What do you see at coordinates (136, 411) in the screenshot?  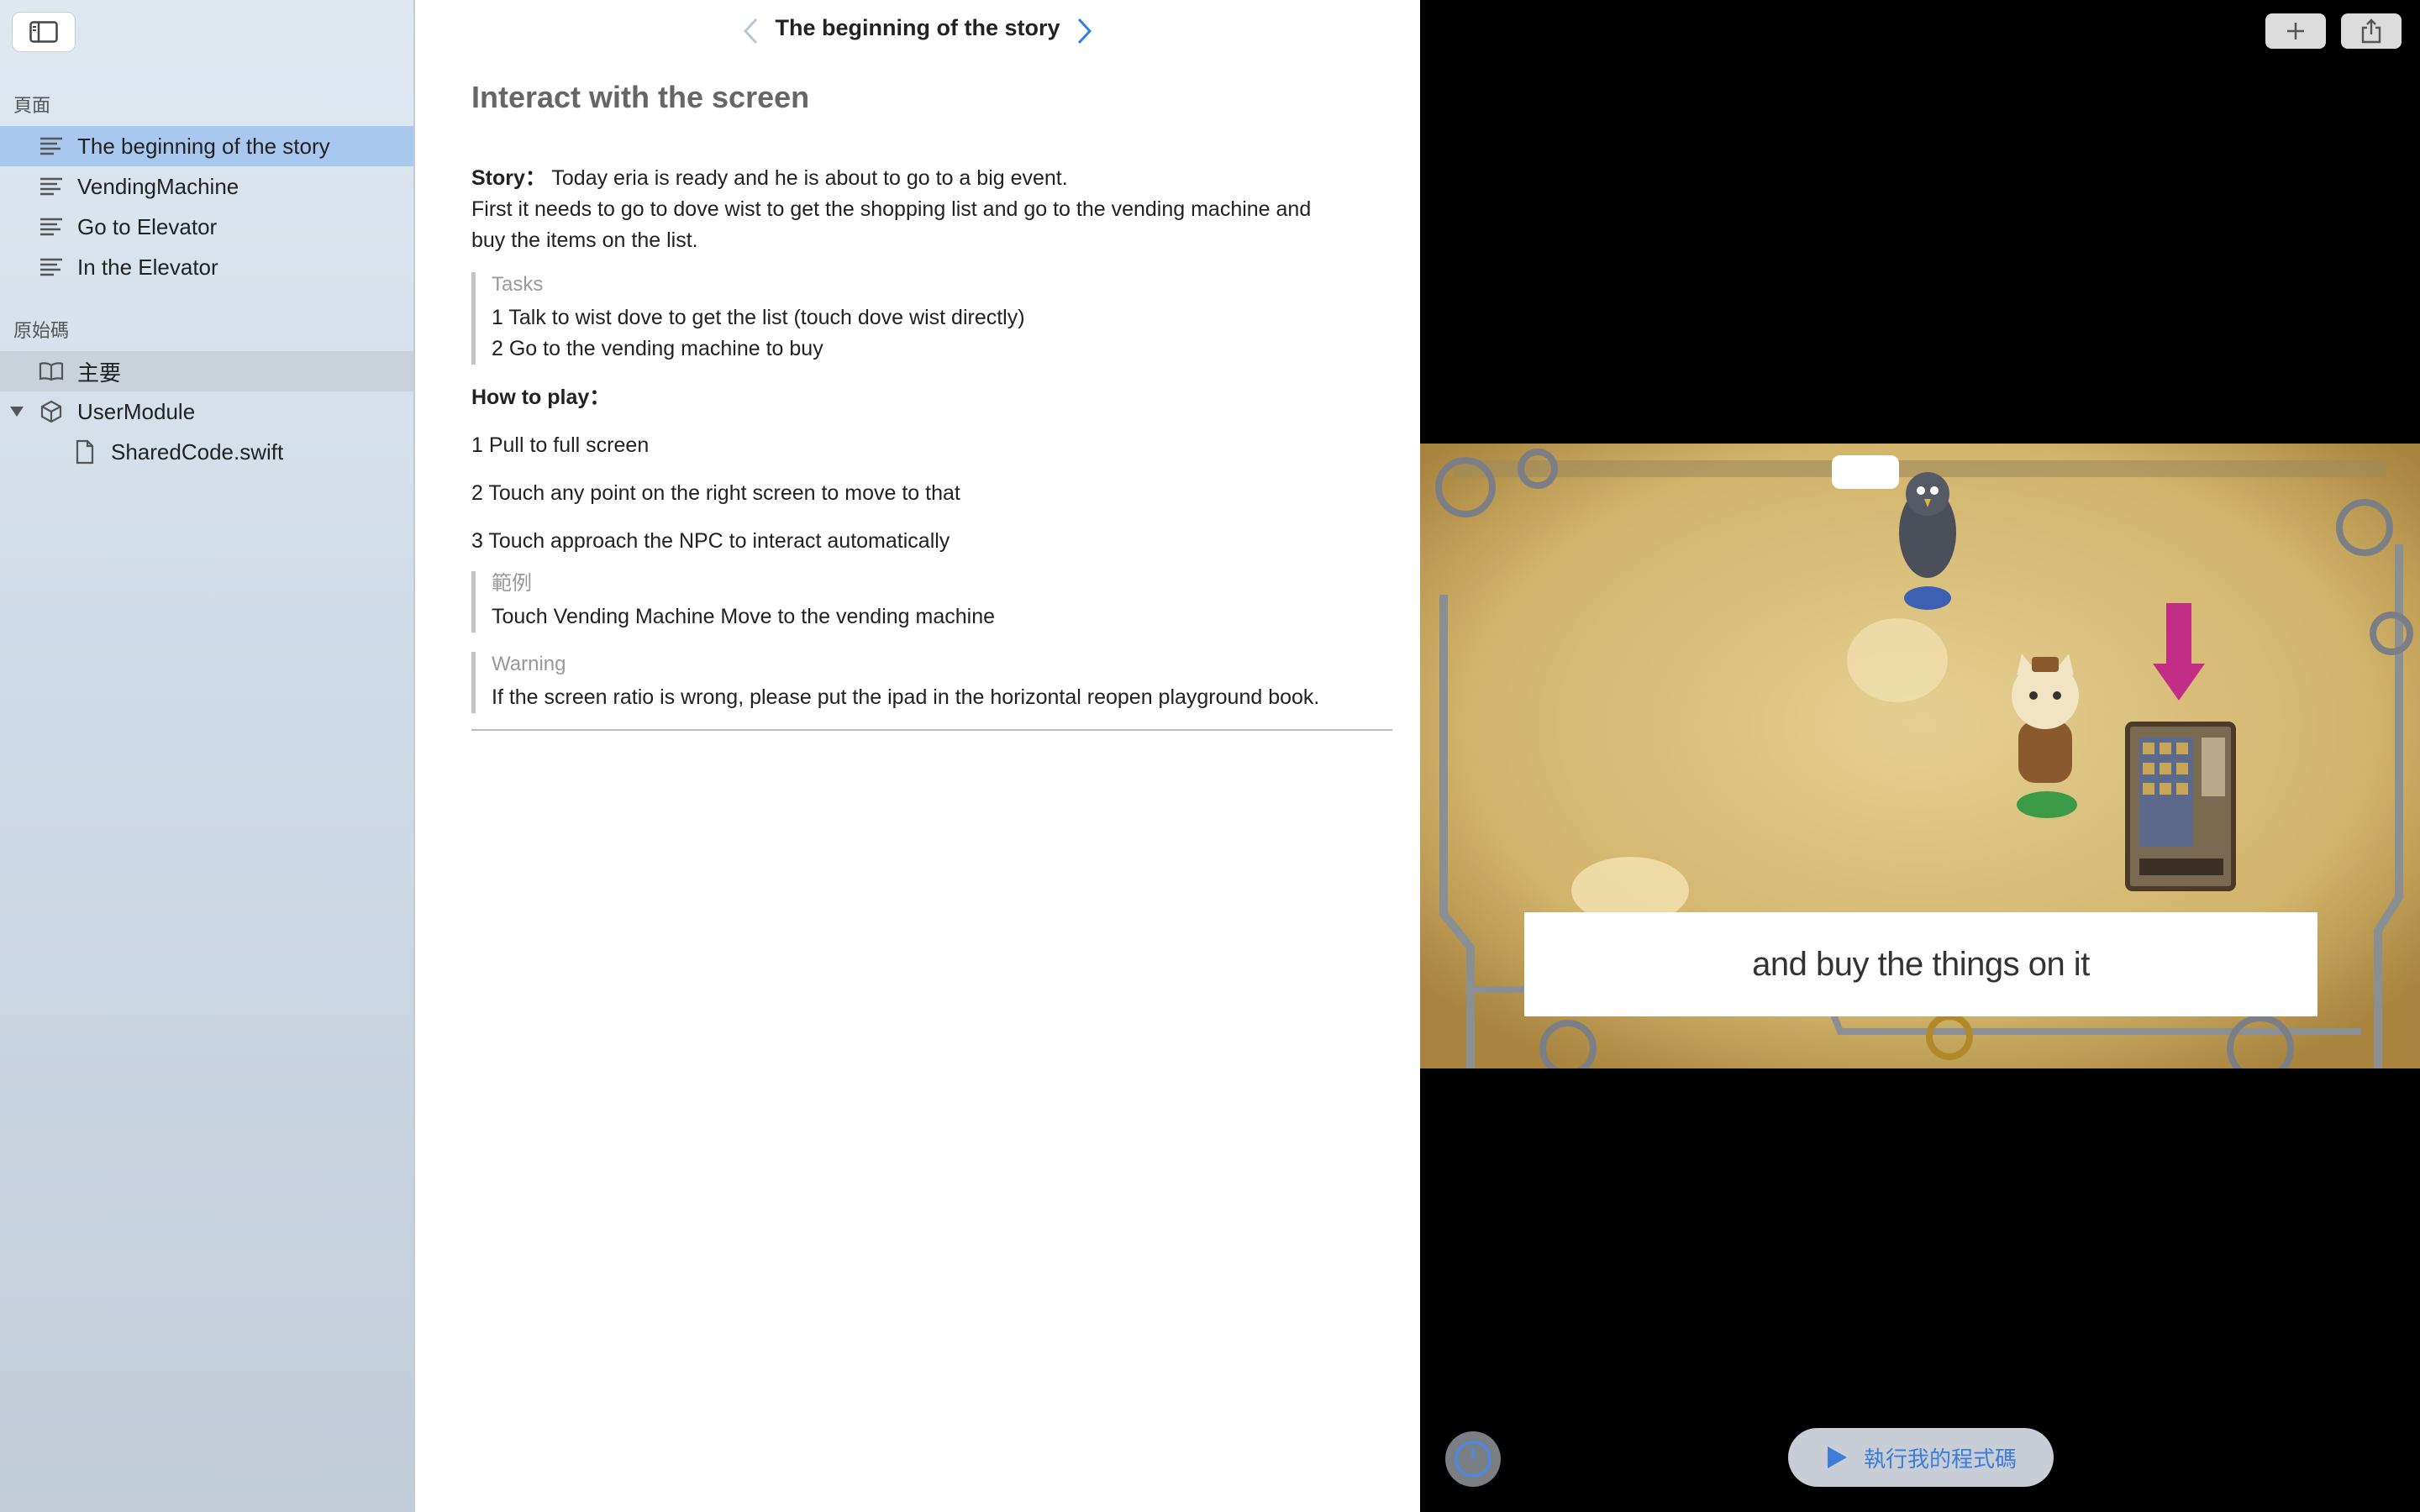 I see `sidebar-item-label: UserModule` at bounding box center [136, 411].